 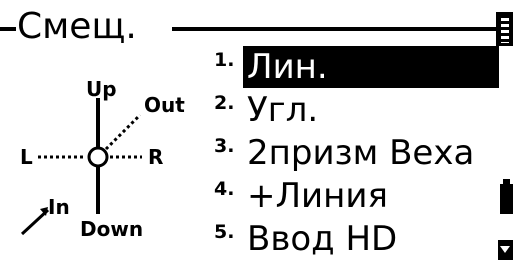 I want to click on menu-item-label: Угл., so click(x=283, y=110).